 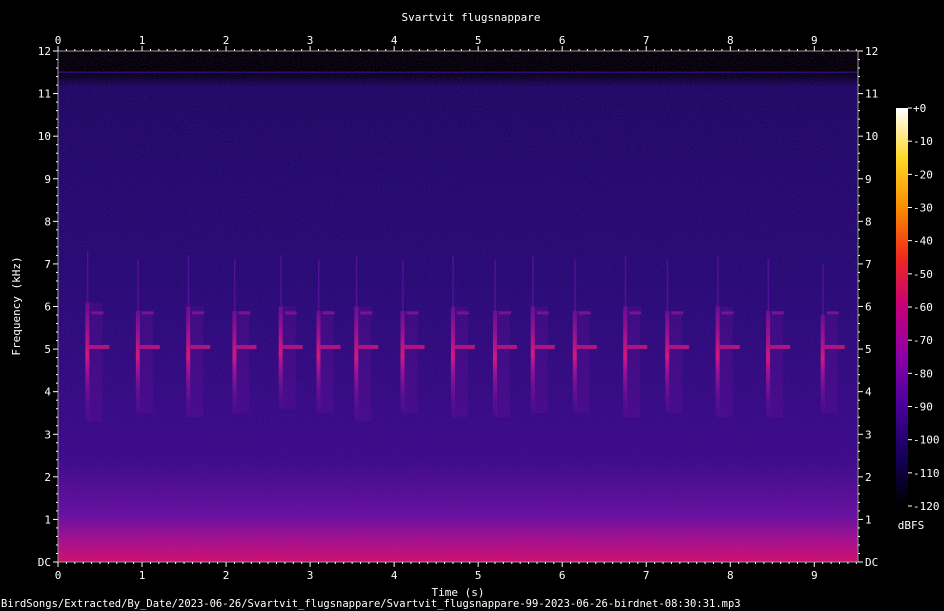 What do you see at coordinates (919, 108) in the screenshot?
I see `colorbar-tick-label: +0` at bounding box center [919, 108].